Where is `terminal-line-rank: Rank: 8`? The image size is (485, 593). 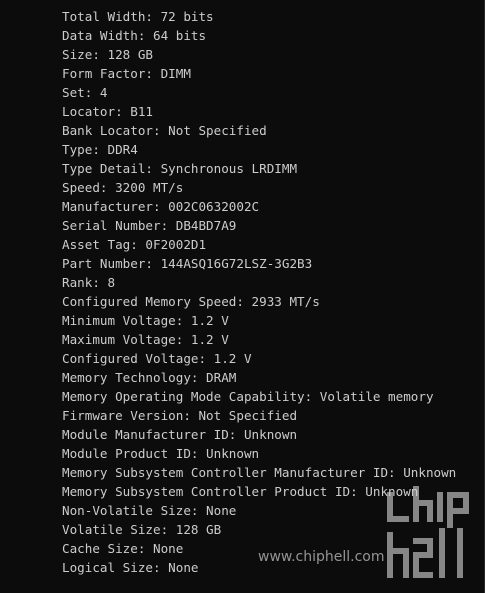 terminal-line-rank: Rank: 8 is located at coordinates (89, 282).